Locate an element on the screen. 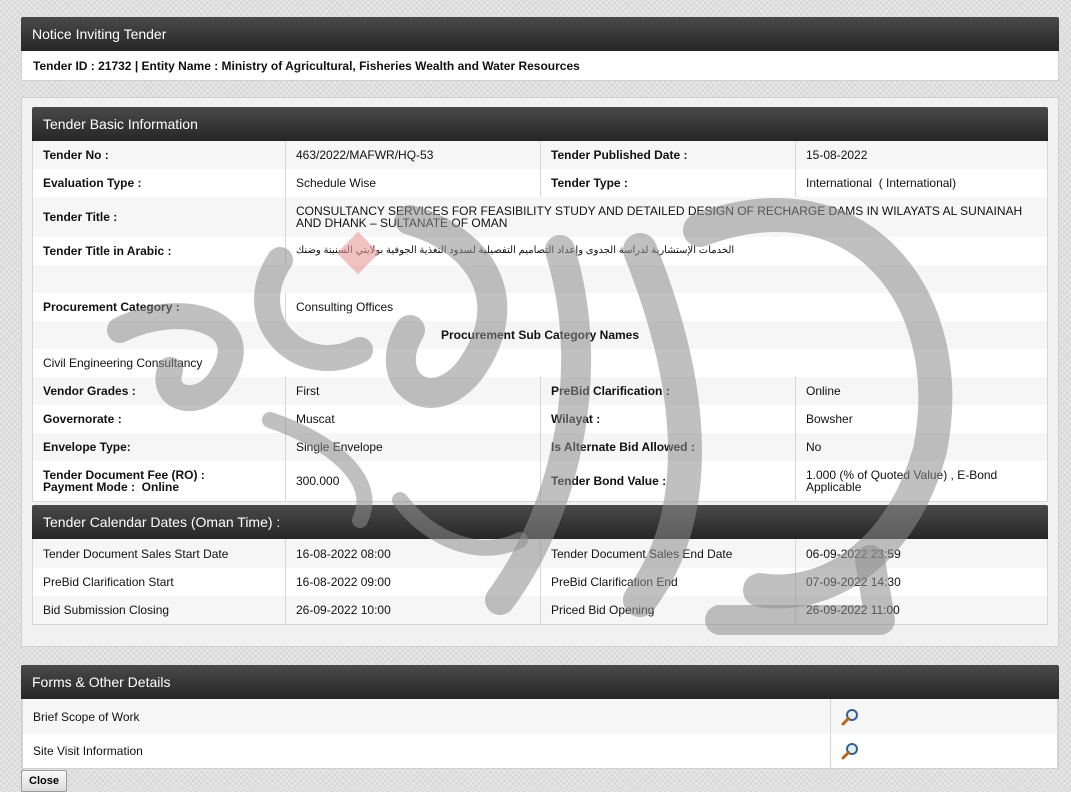 The image size is (1071, 792). alternate-bid-value: No is located at coordinates (921, 447).